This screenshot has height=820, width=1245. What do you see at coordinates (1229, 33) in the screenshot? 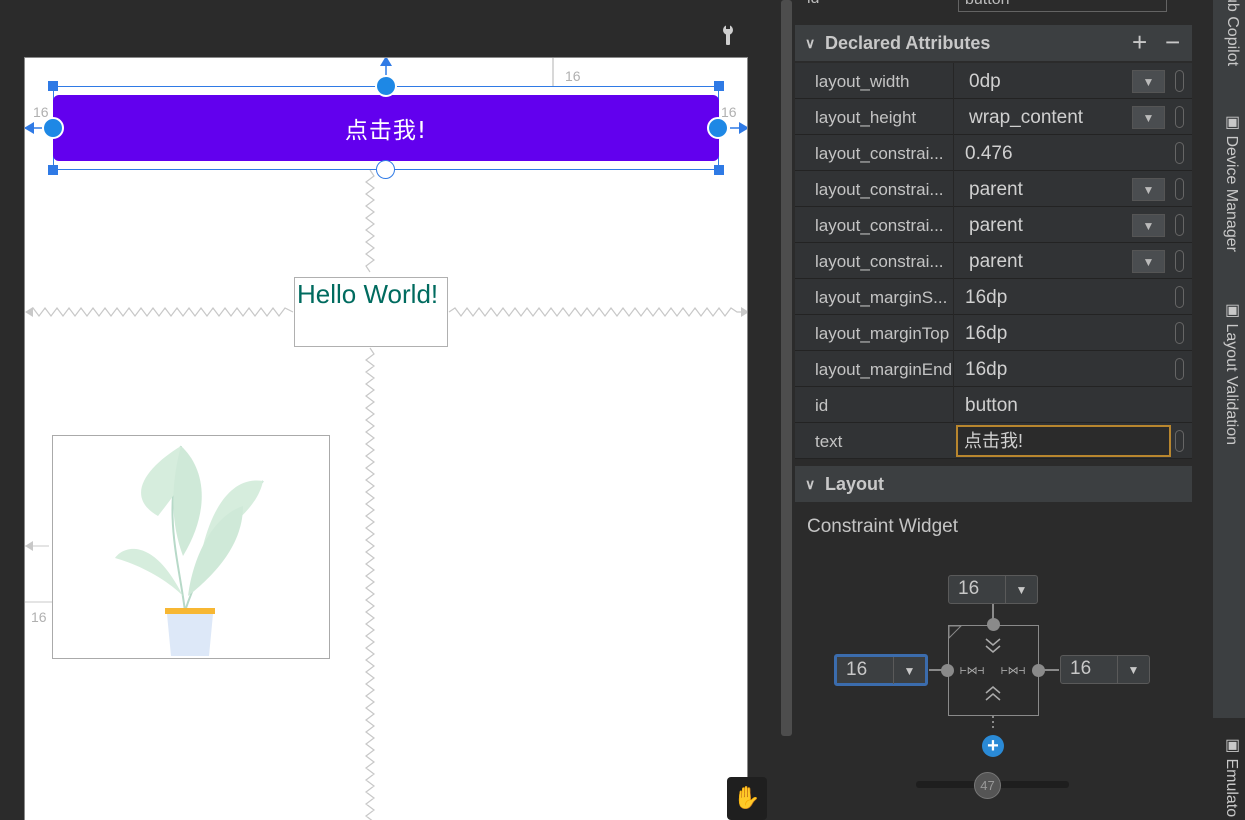
I see `tab-copilot: ub Copilot` at bounding box center [1229, 33].